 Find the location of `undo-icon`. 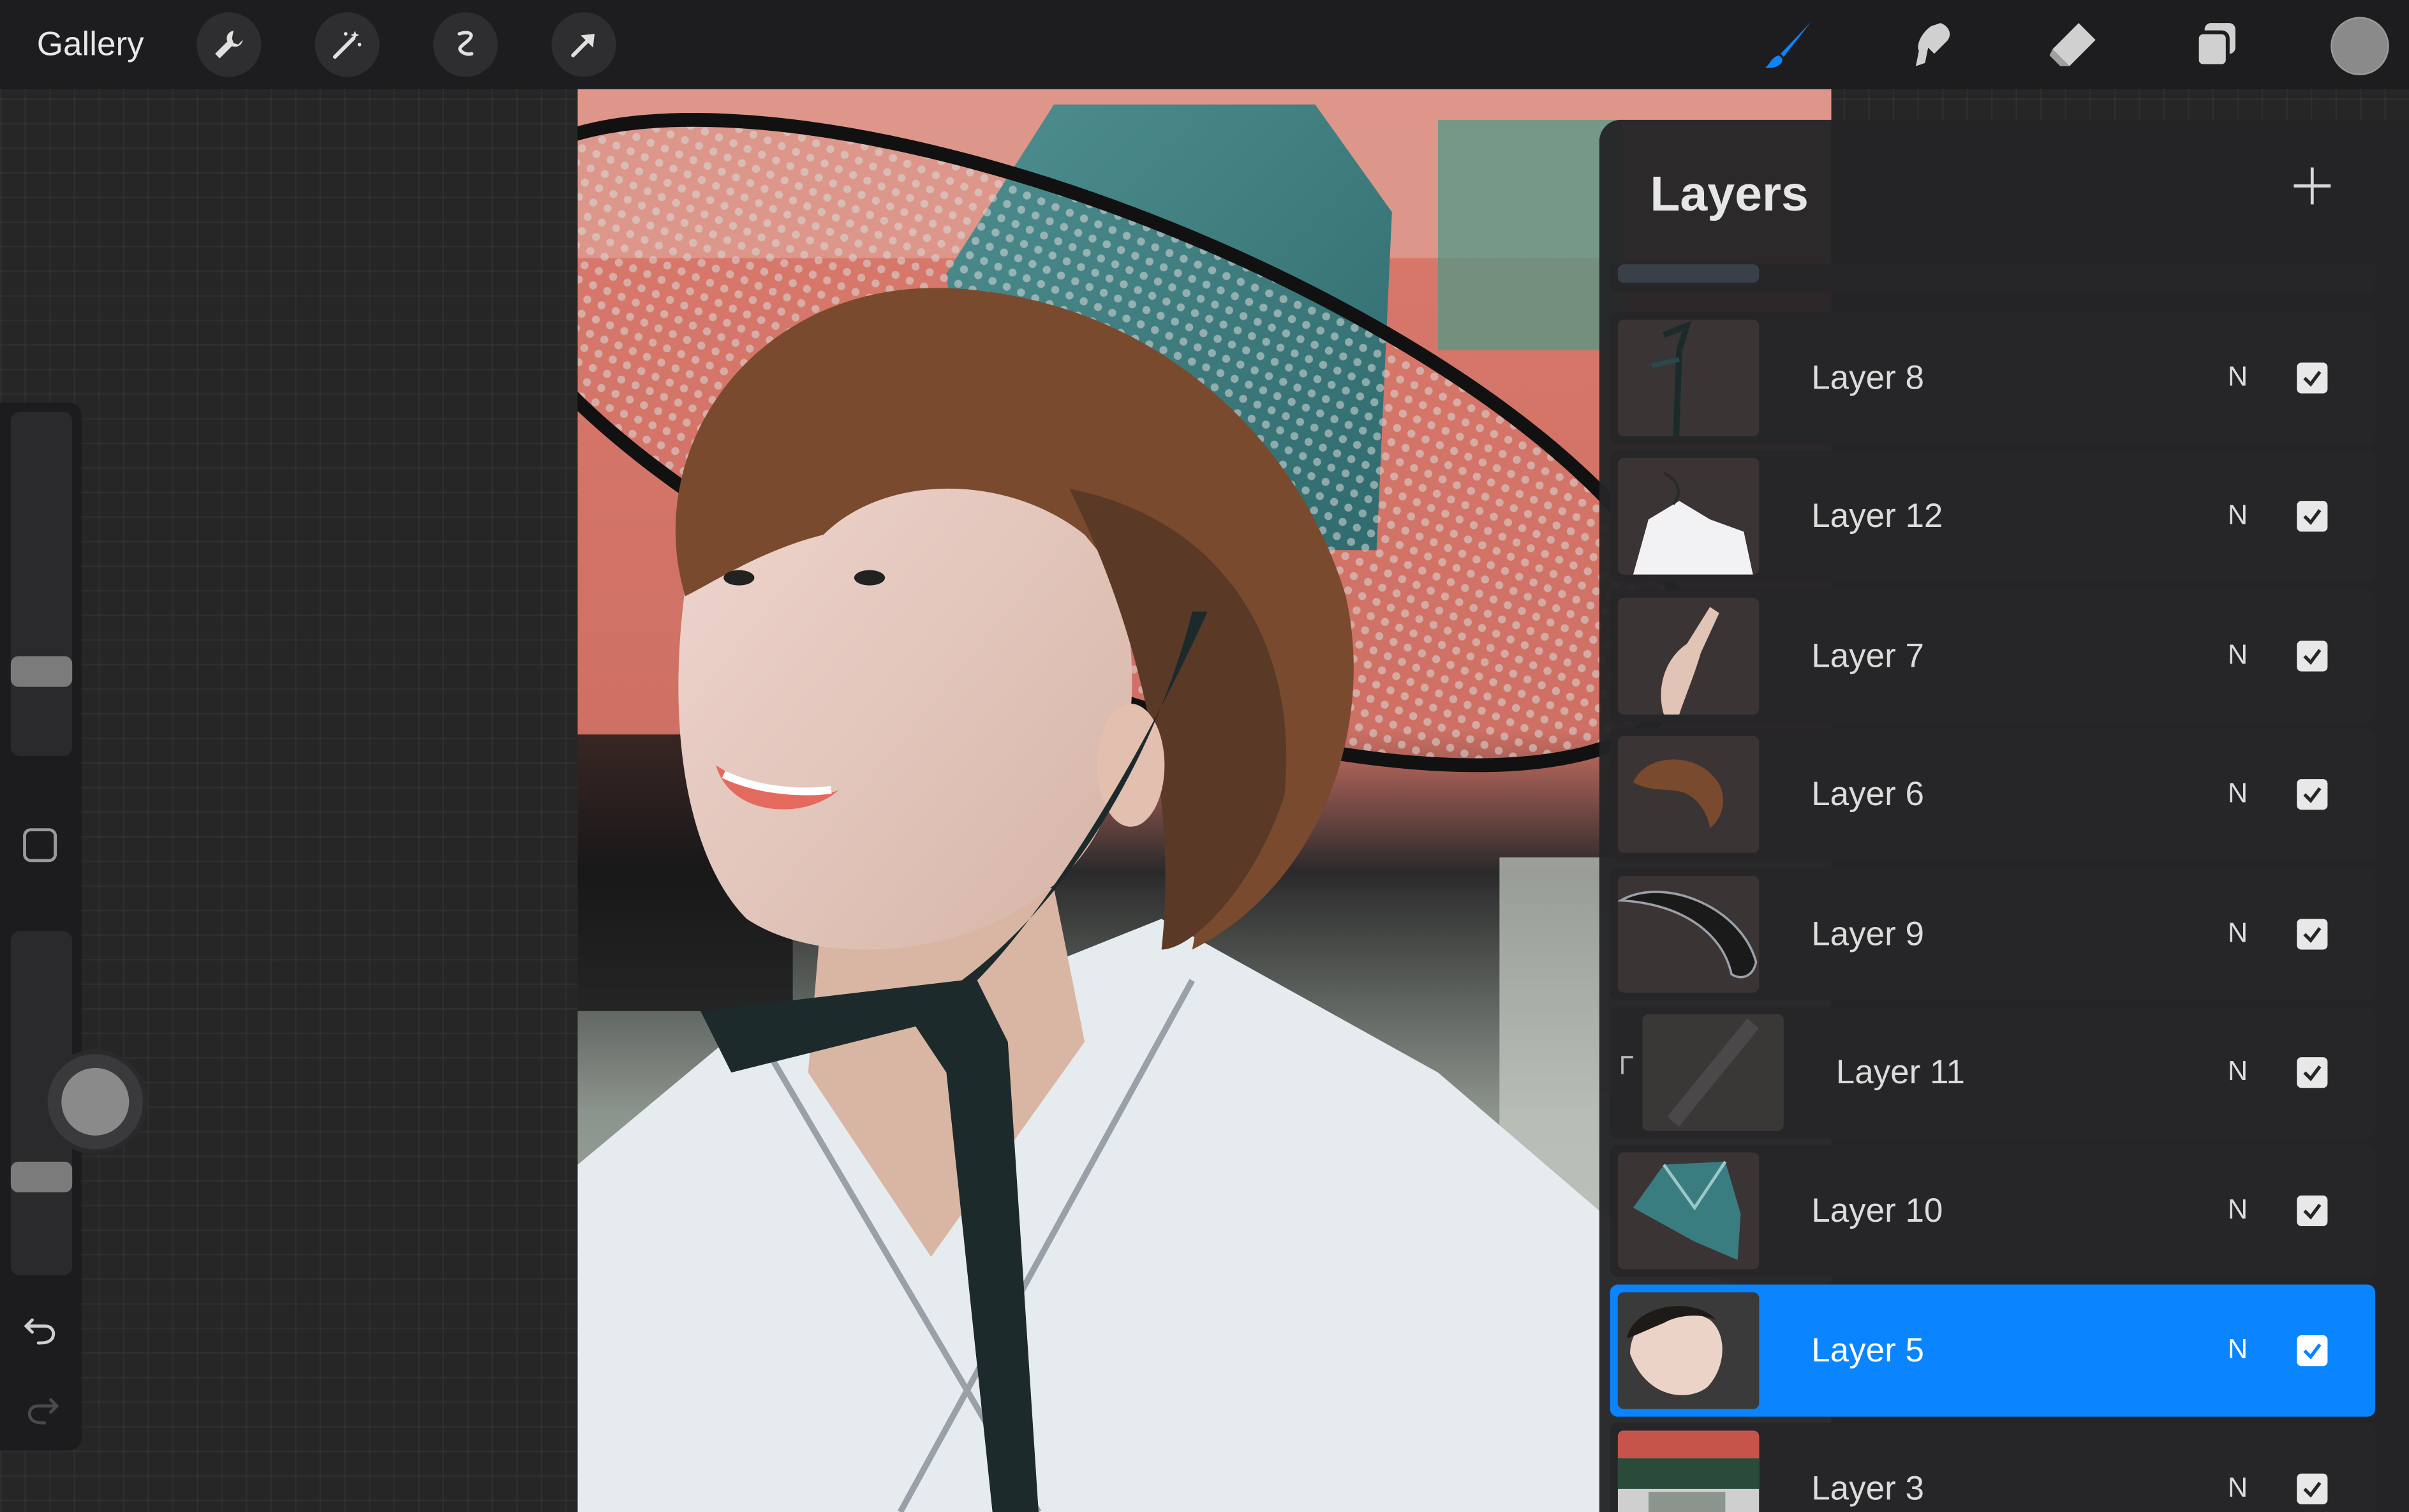

undo-icon is located at coordinates (41, 1330).